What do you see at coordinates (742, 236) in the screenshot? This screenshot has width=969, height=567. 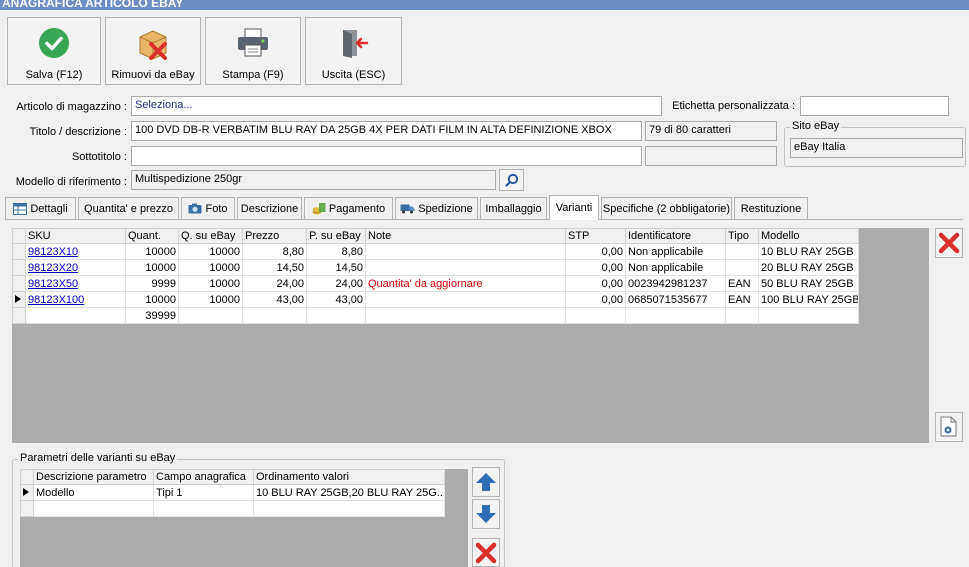 I see `col-header-tipo: Tipo` at bounding box center [742, 236].